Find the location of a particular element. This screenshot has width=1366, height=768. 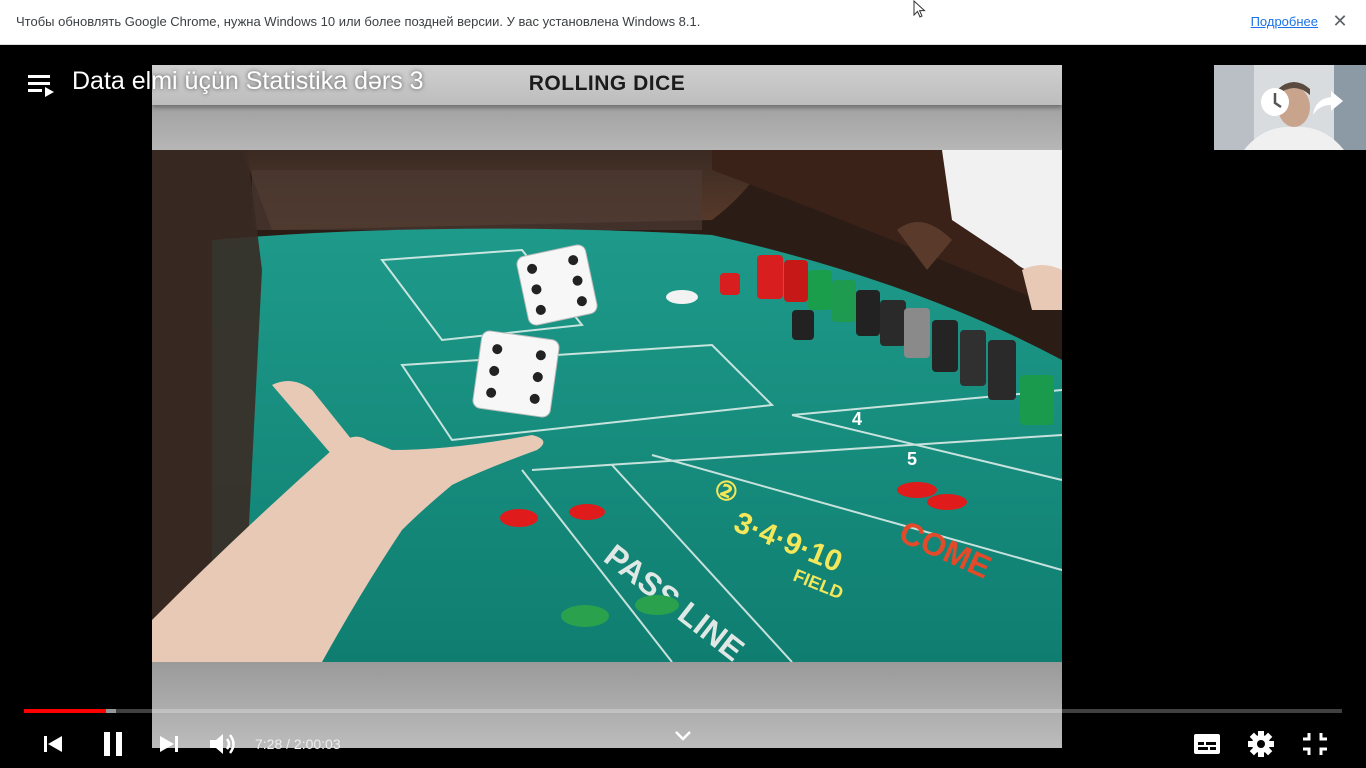

player-controls: 7:28 / 2:00:03 is located at coordinates (683, 744).